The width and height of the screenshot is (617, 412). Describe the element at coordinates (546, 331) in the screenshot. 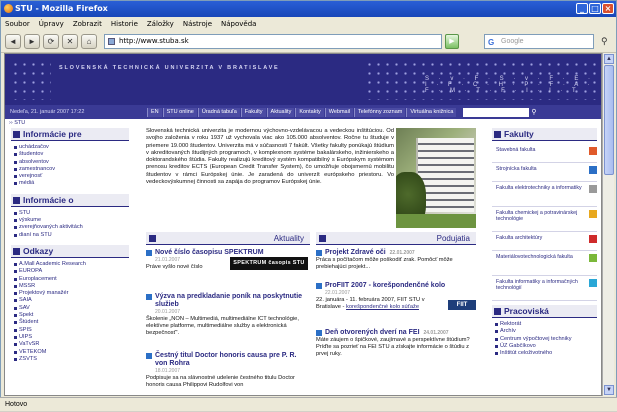

I see `pracovisko-link: Archív` at that location.